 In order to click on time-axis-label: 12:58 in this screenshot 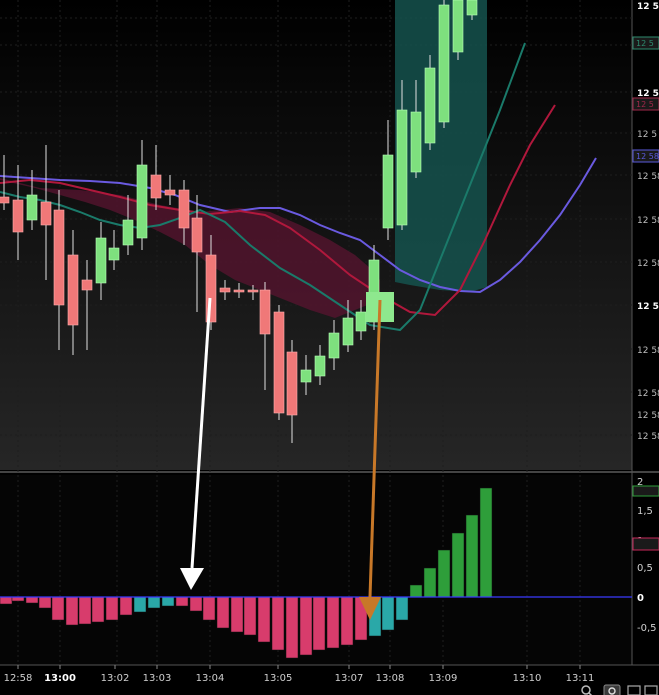, I will do `click(18, 678)`.